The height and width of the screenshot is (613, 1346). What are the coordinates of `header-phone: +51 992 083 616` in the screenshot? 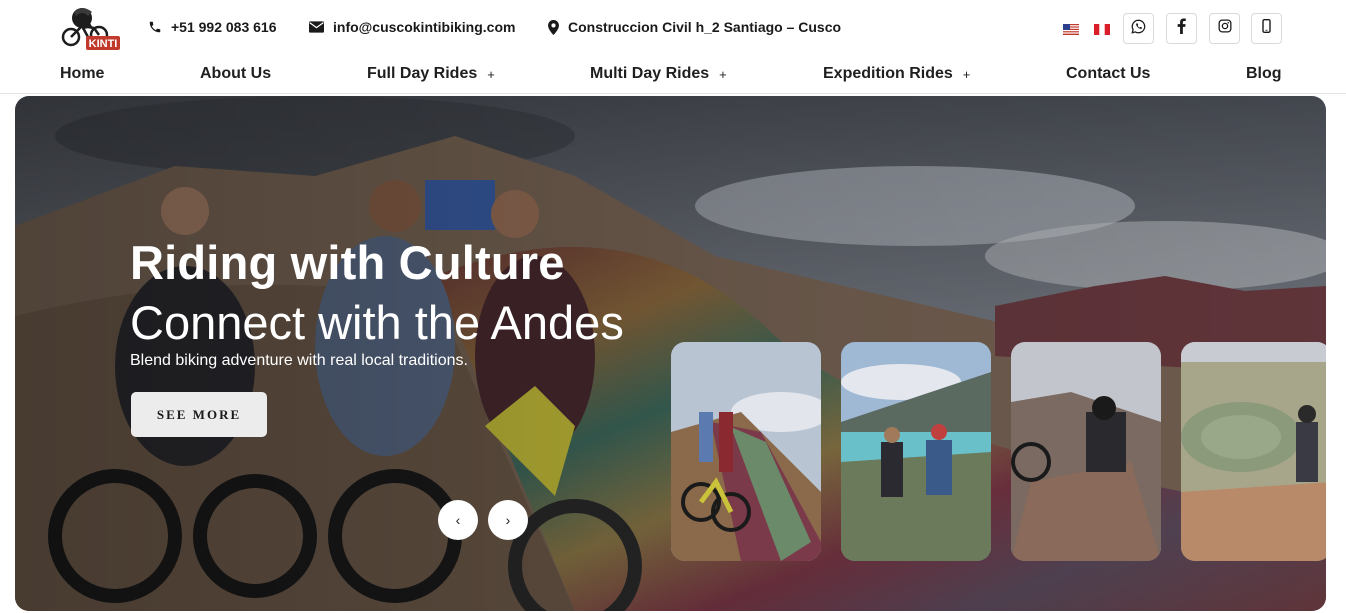 It's located at (212, 27).